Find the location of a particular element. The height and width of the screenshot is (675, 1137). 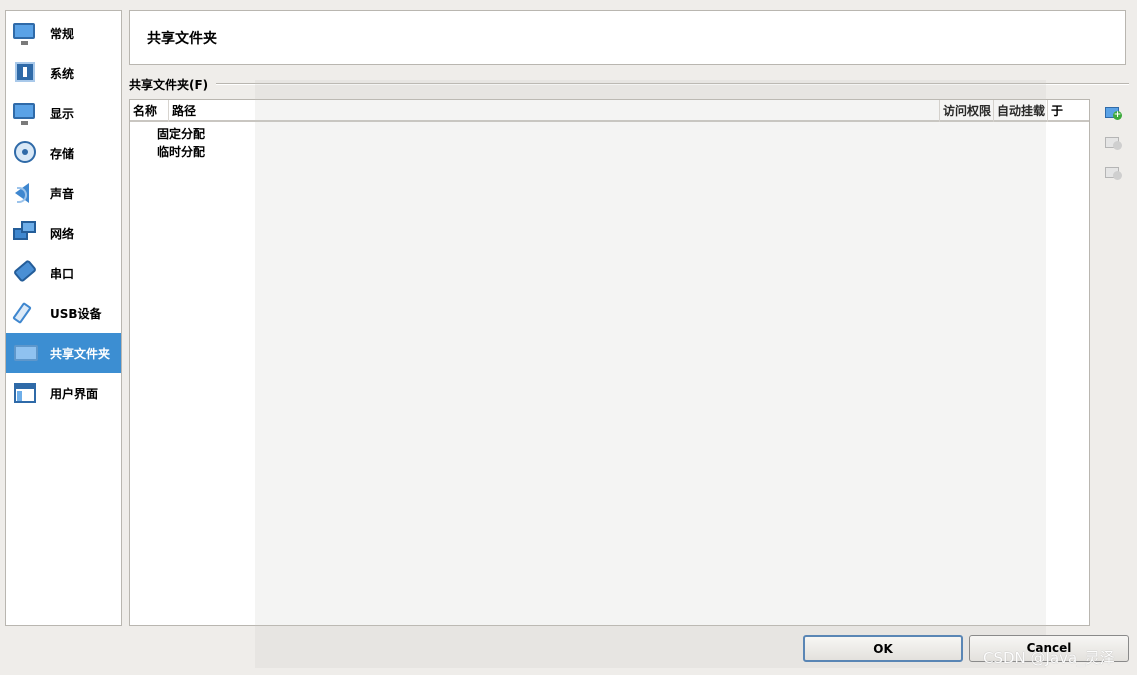

sidebar-item-serial-port: 串口 is located at coordinates (63, 273).